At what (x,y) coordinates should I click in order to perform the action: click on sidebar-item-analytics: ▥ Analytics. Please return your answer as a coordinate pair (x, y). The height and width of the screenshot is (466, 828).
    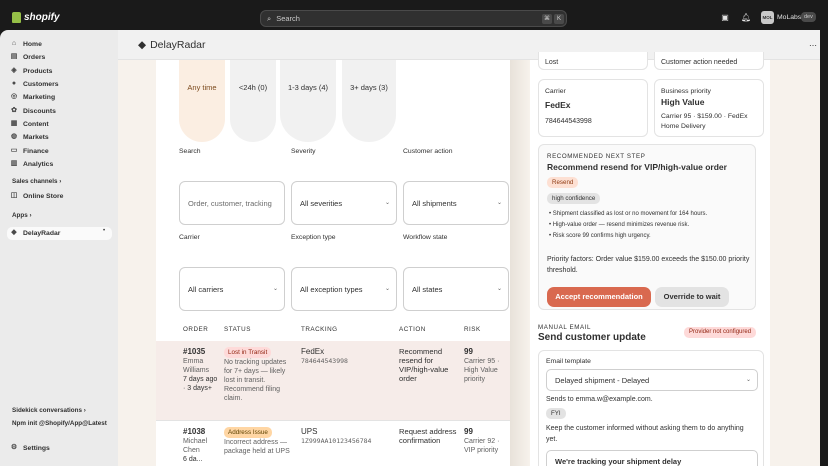
    Looking at the image, I should click on (32, 164).